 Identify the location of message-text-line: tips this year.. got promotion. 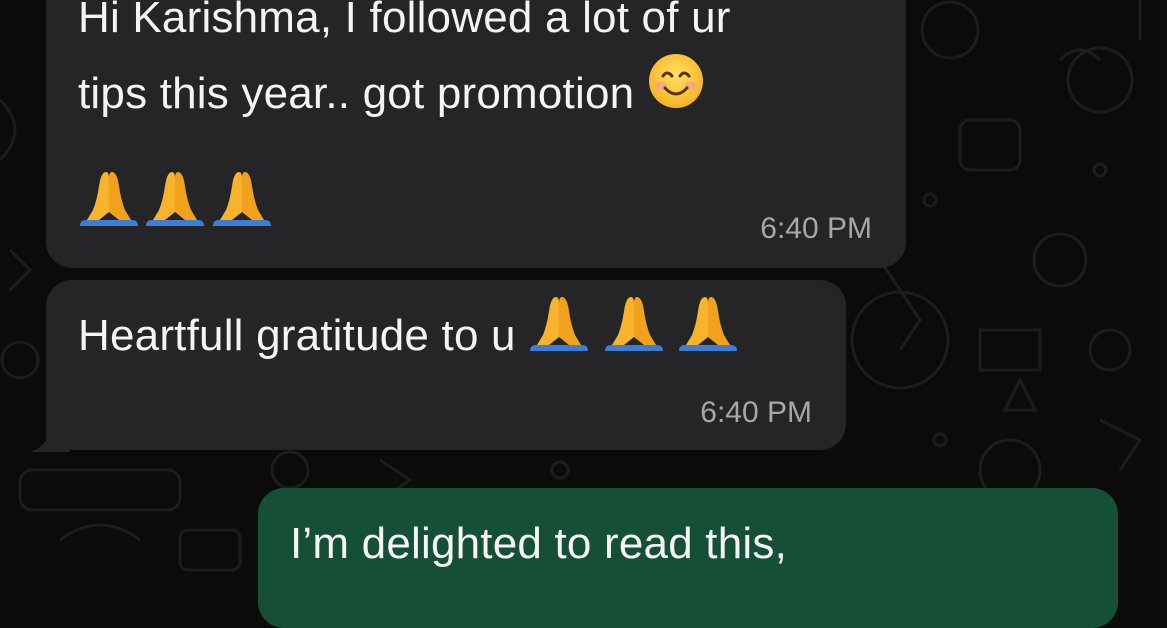
(356, 93).